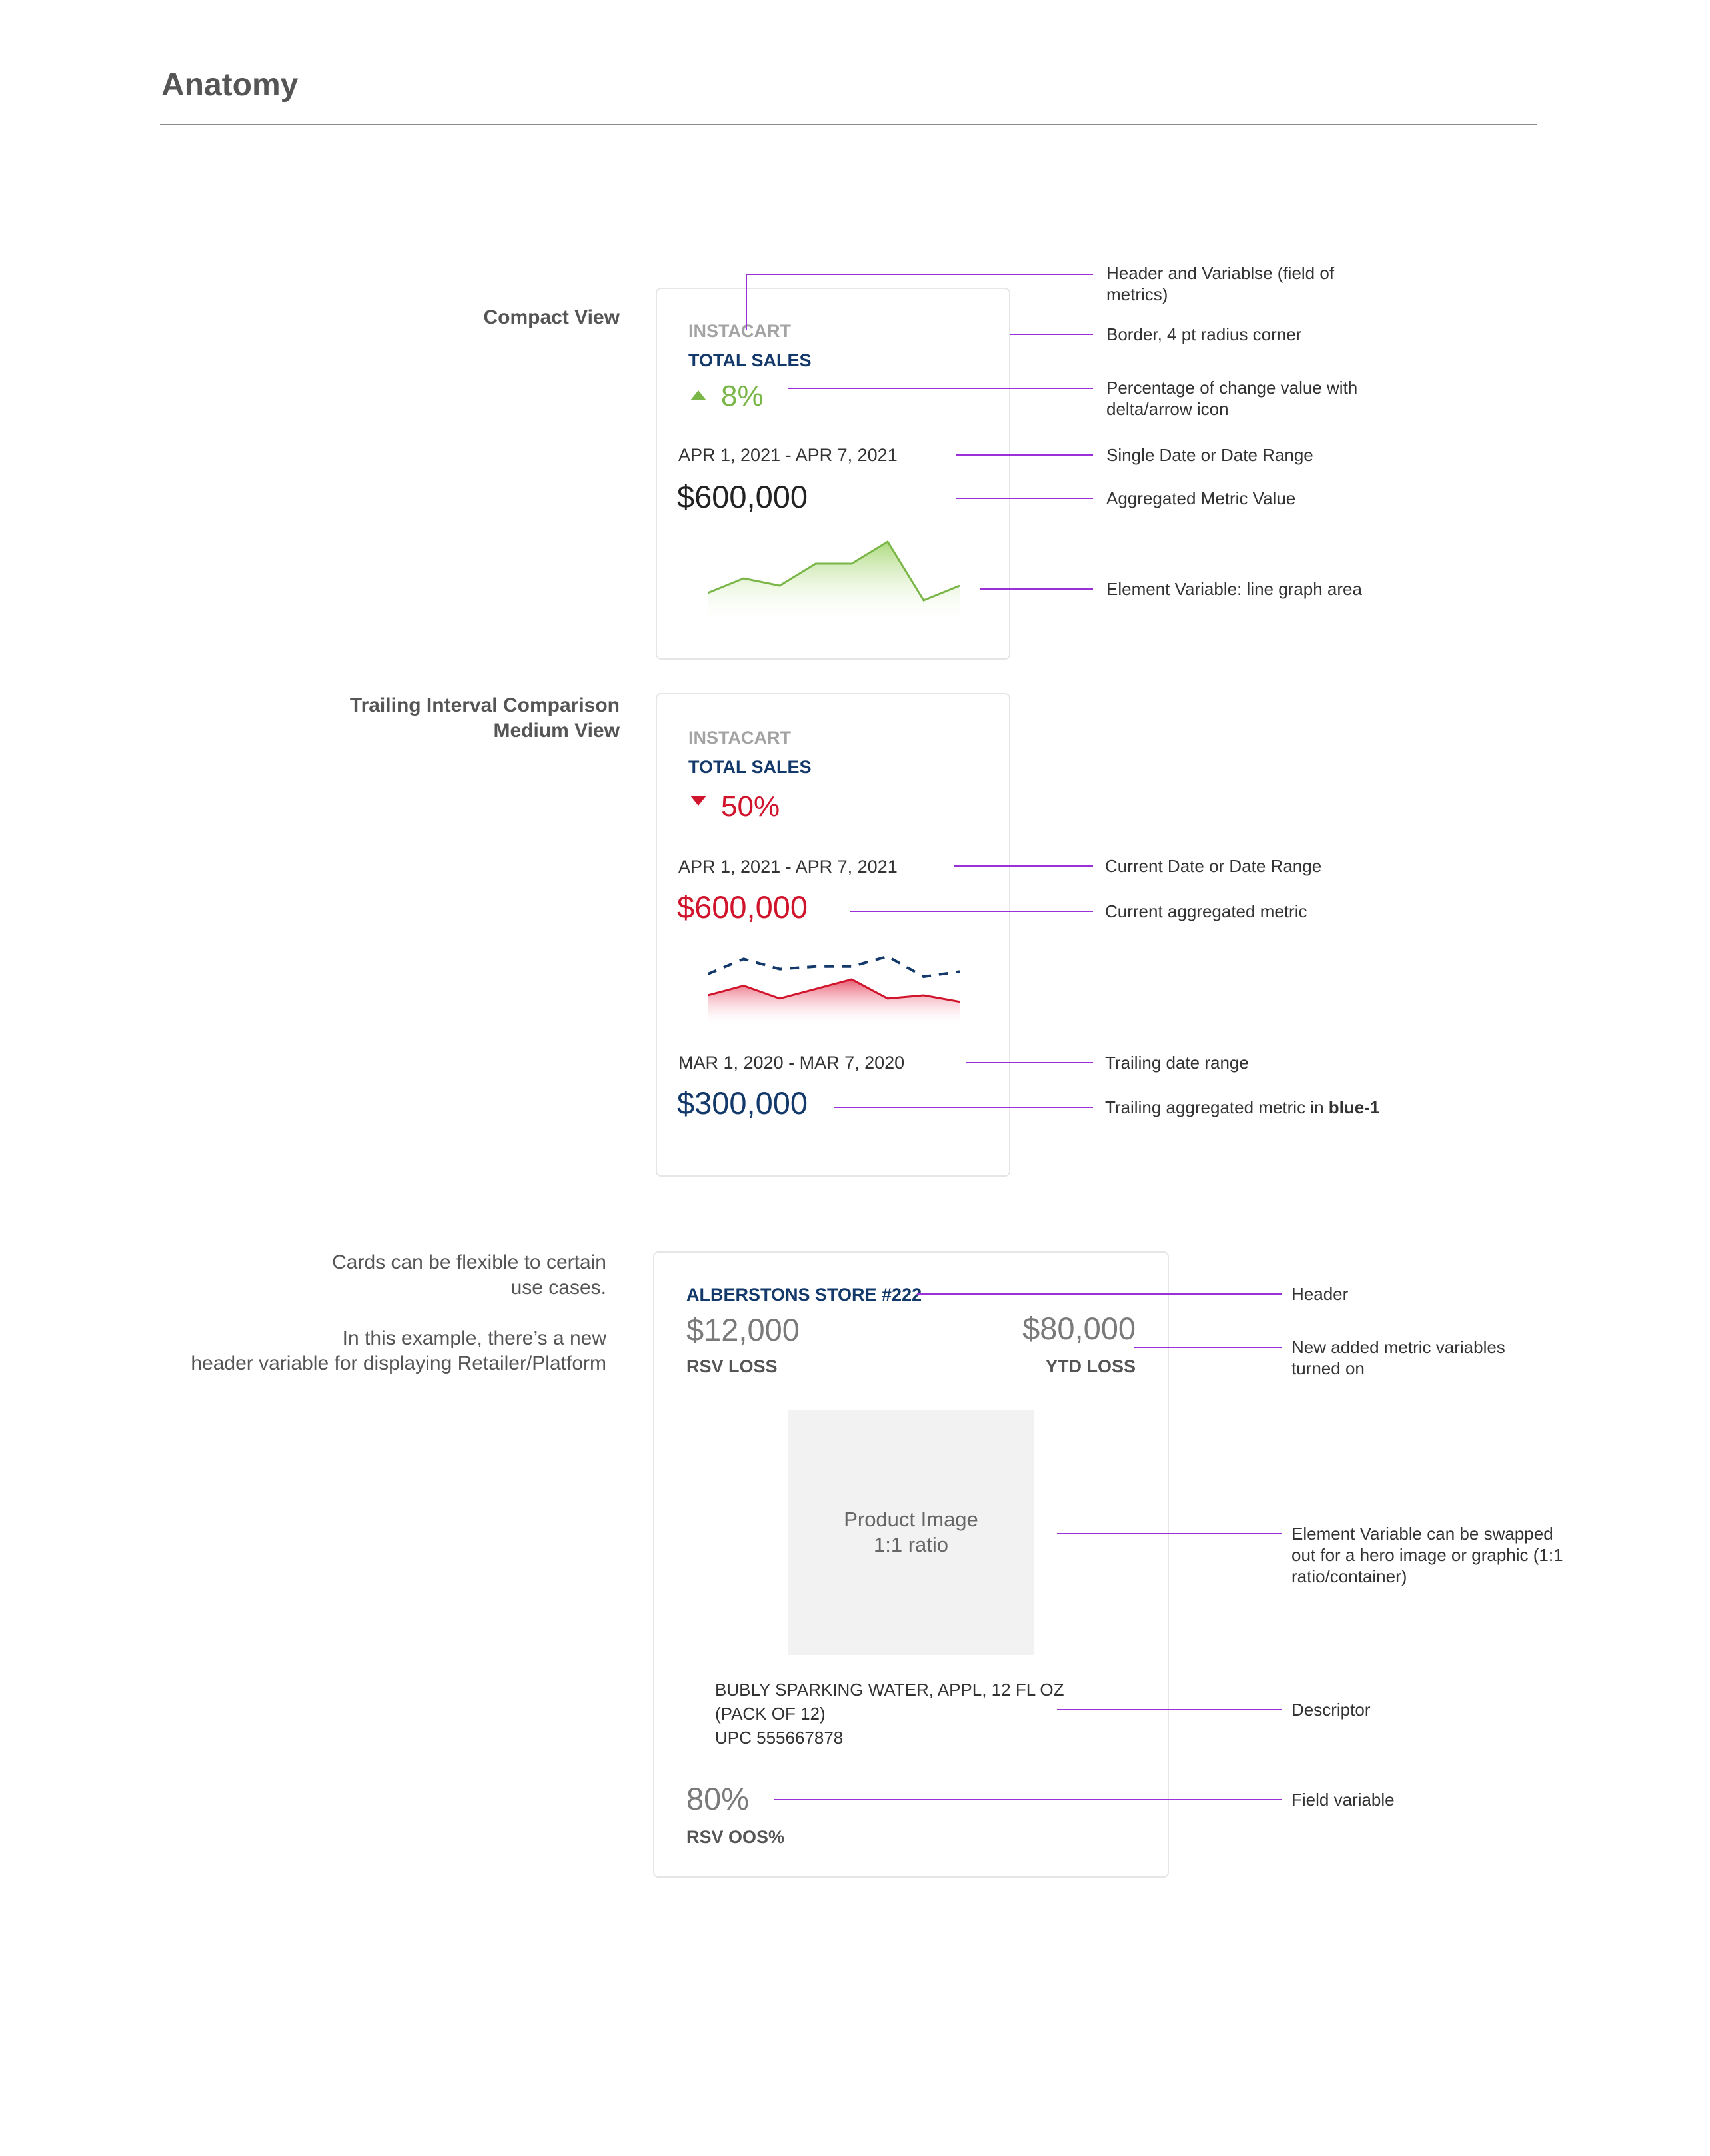  What do you see at coordinates (1213, 866) in the screenshot?
I see `annotation-current-date: Current Date or Date Range` at bounding box center [1213, 866].